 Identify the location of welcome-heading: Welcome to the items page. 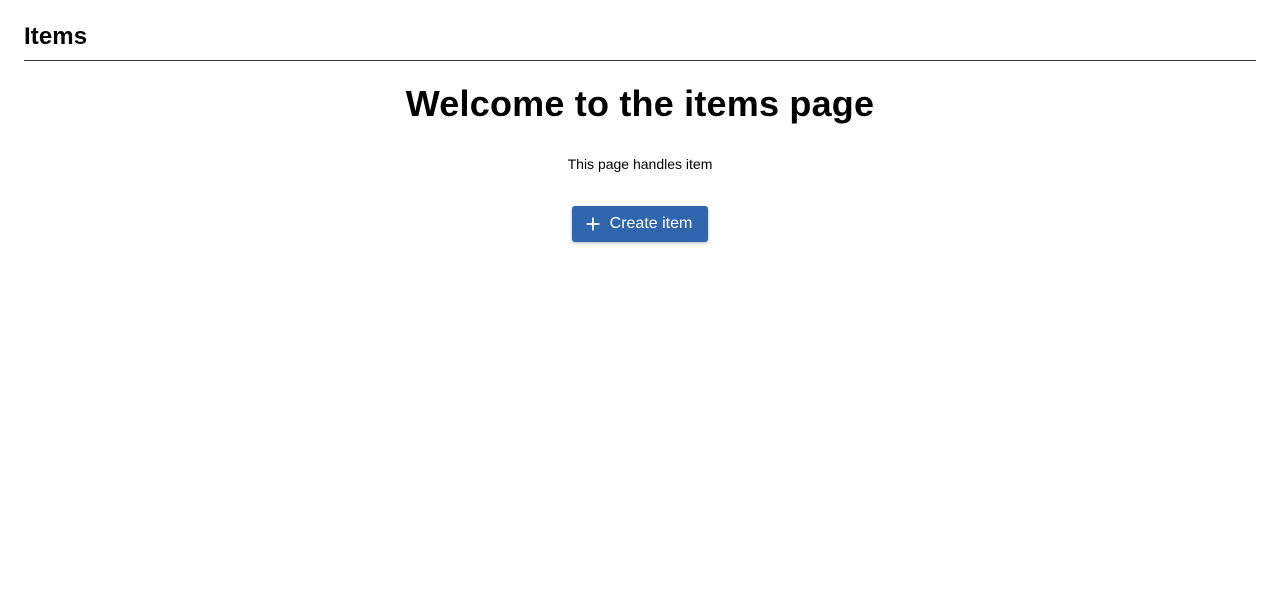
(640, 103).